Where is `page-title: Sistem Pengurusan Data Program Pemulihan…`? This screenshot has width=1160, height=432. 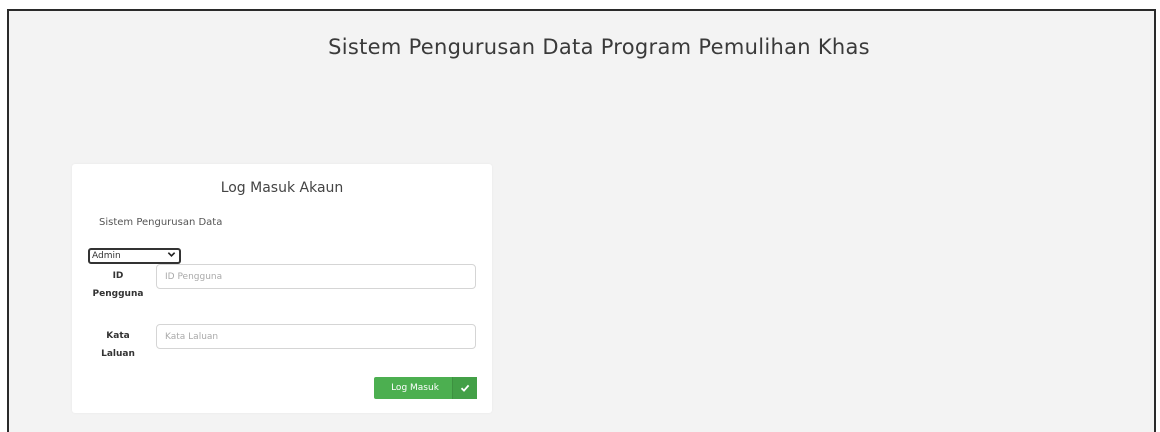 page-title: Sistem Pengurusan Data Program Pemulihan… is located at coordinates (599, 47).